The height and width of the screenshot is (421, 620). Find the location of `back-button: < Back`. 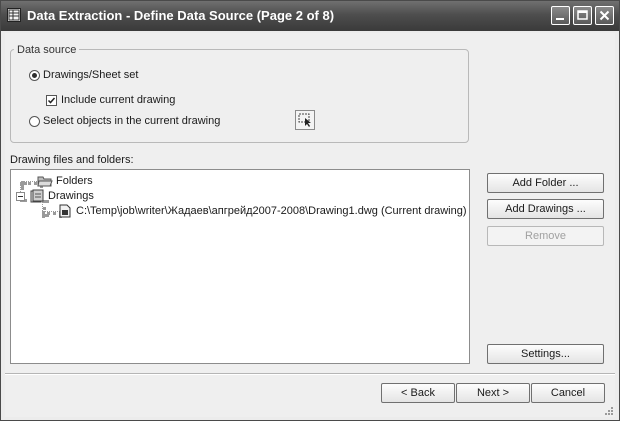

back-button: < Back is located at coordinates (418, 393).